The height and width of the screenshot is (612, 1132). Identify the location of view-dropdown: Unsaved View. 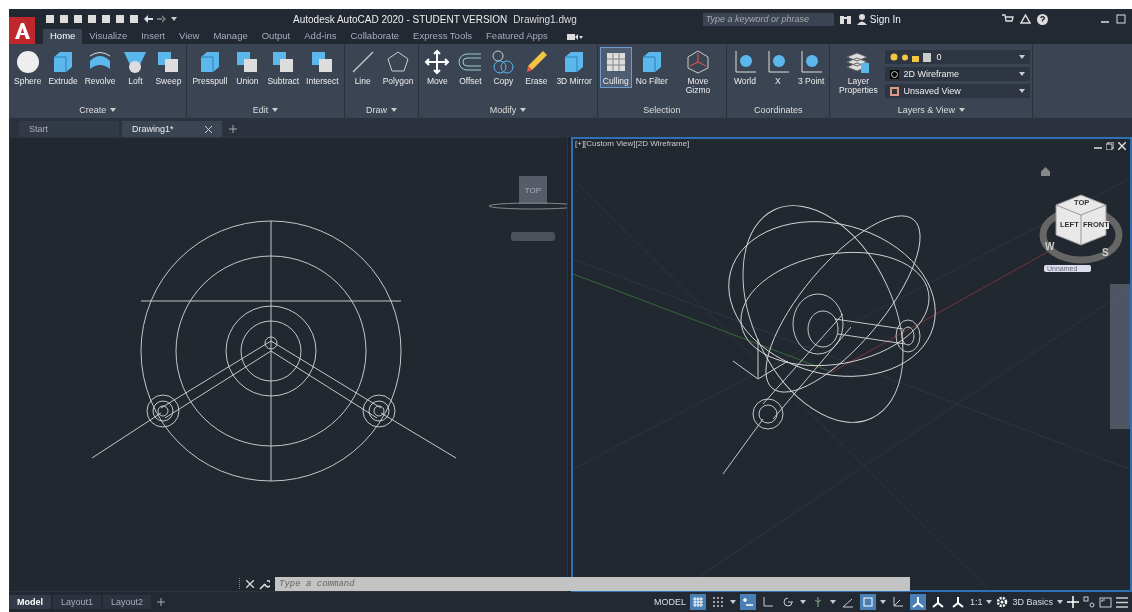
(958, 91).